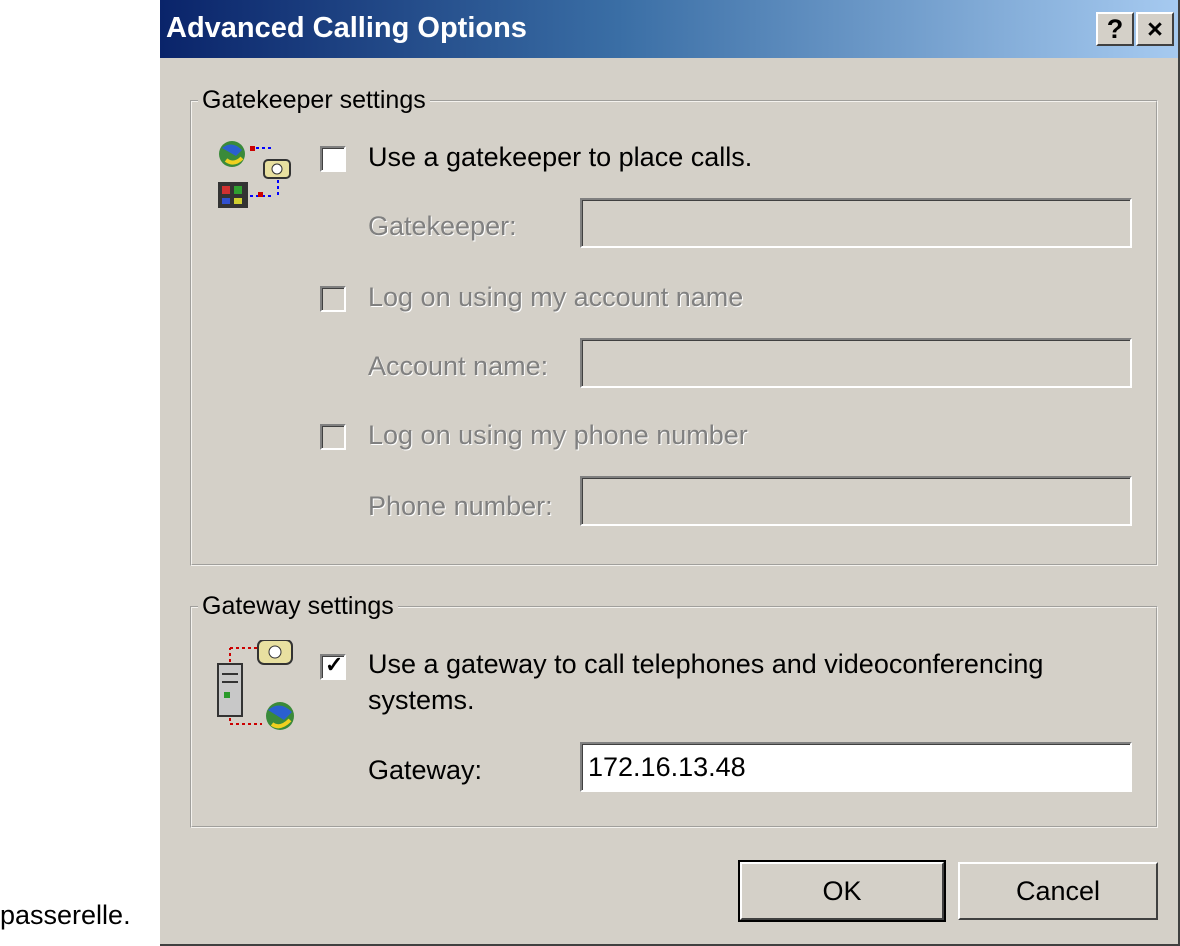 Image resolution: width=1180 pixels, height=946 pixels. I want to click on ok-button: OK, so click(842, 891).